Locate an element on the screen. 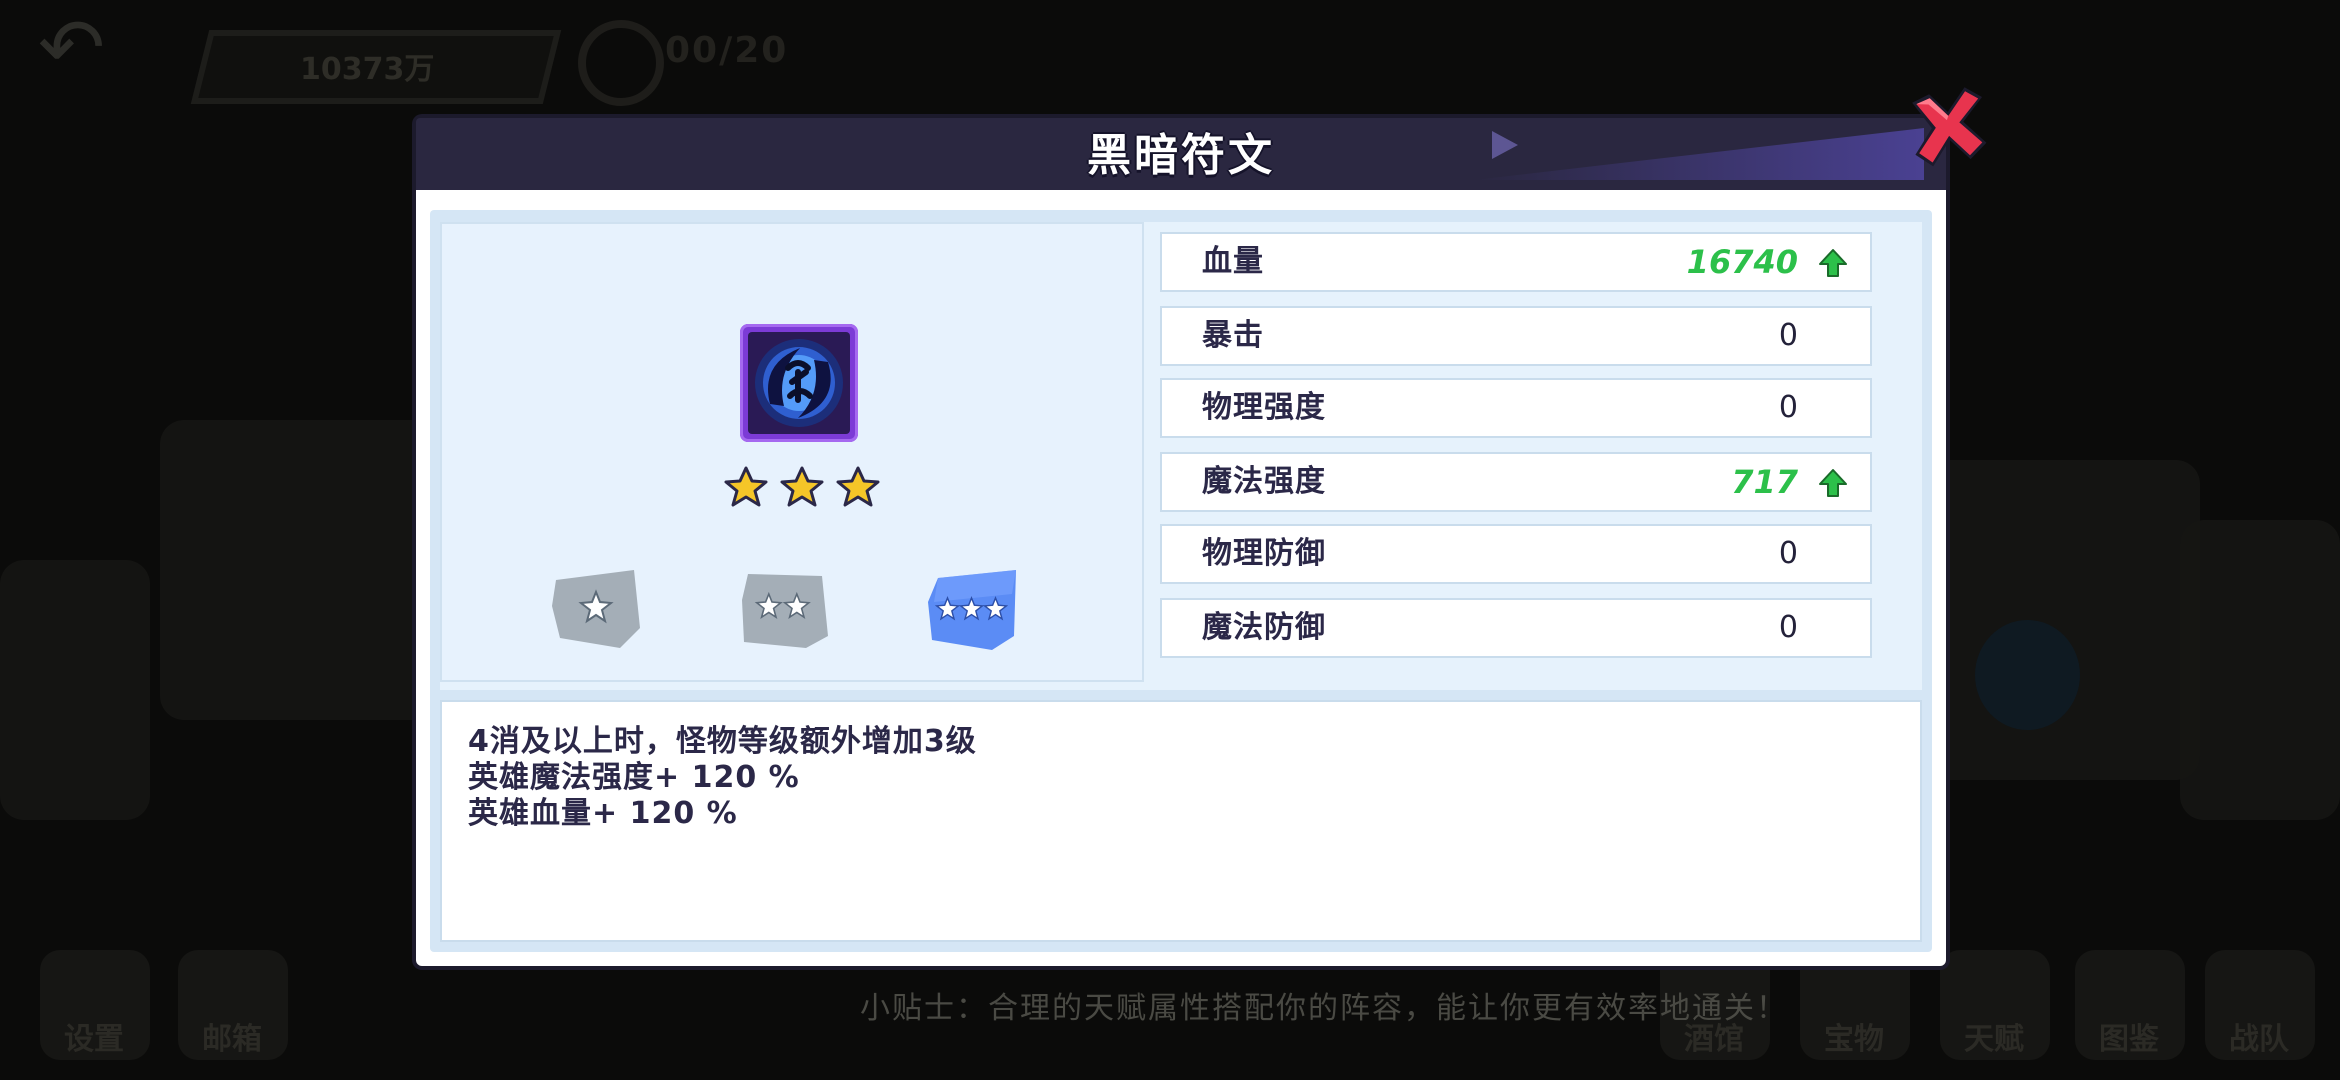 This screenshot has height=1080, width=2340. close-x-icon is located at coordinates (1948, 128).